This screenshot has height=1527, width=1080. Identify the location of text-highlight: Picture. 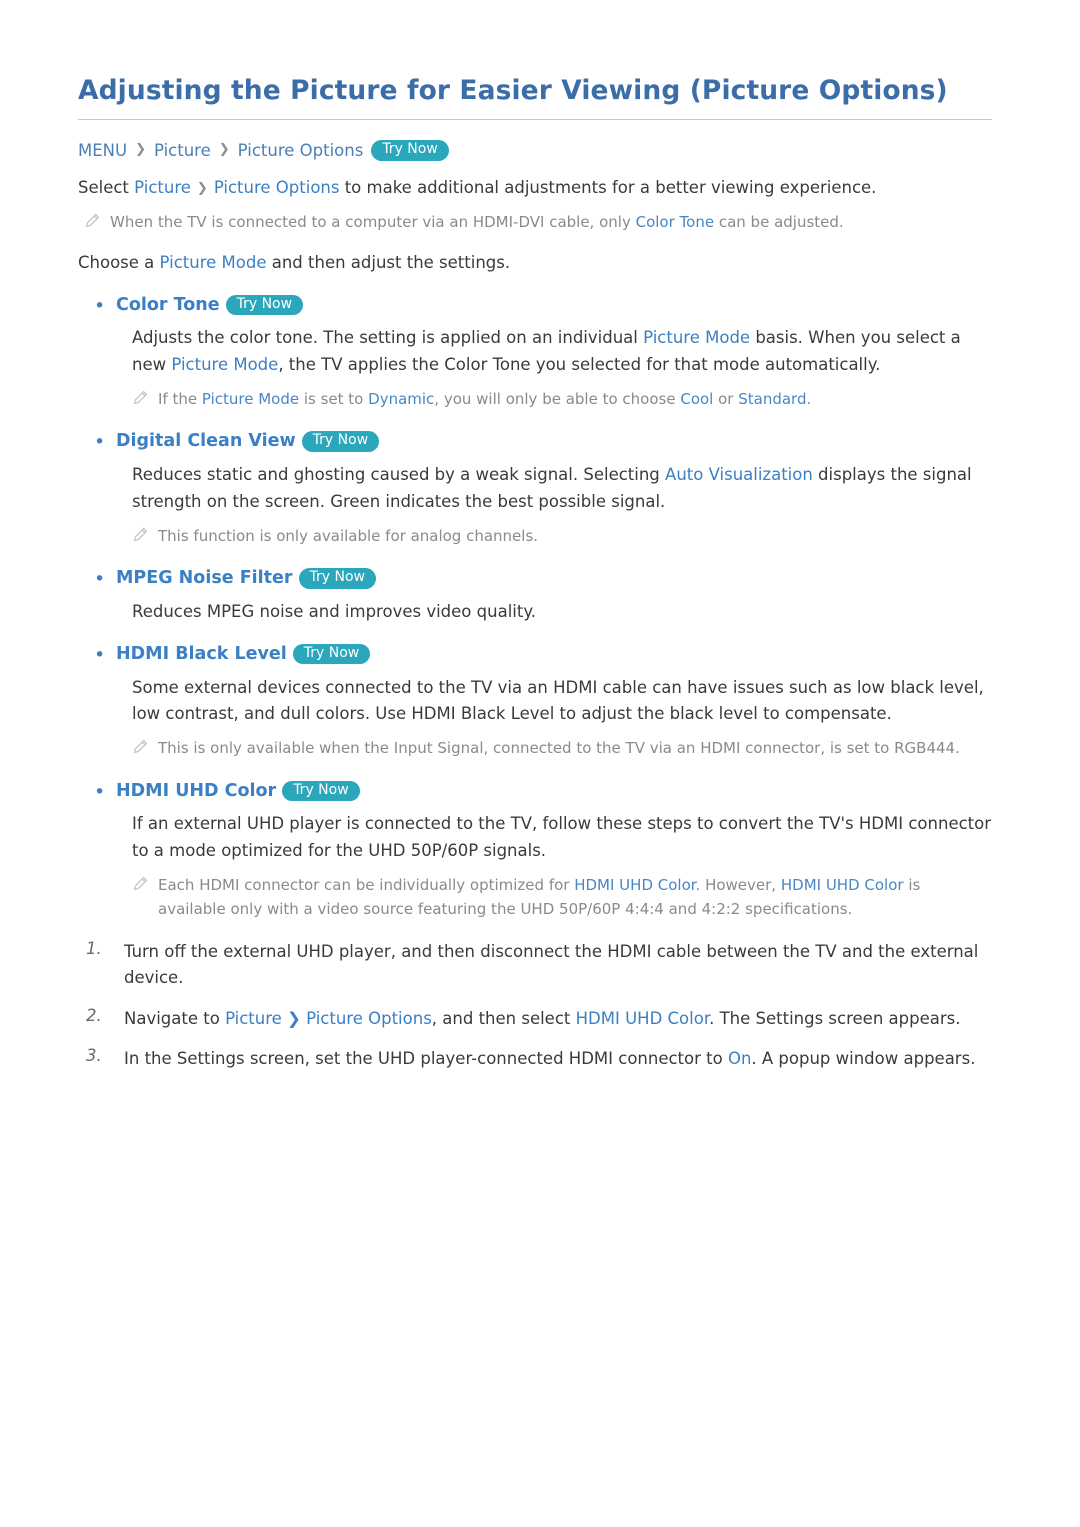
(253, 1018).